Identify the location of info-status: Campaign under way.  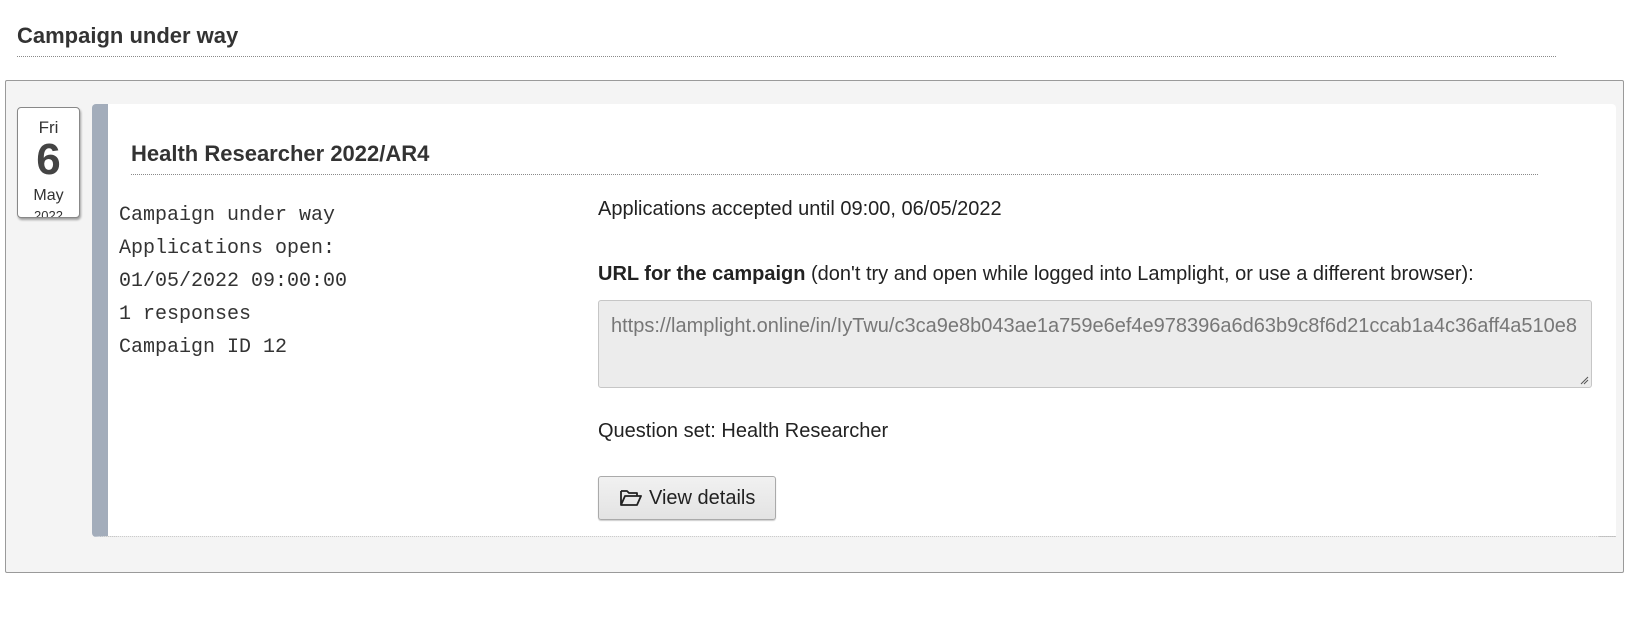
(227, 215).